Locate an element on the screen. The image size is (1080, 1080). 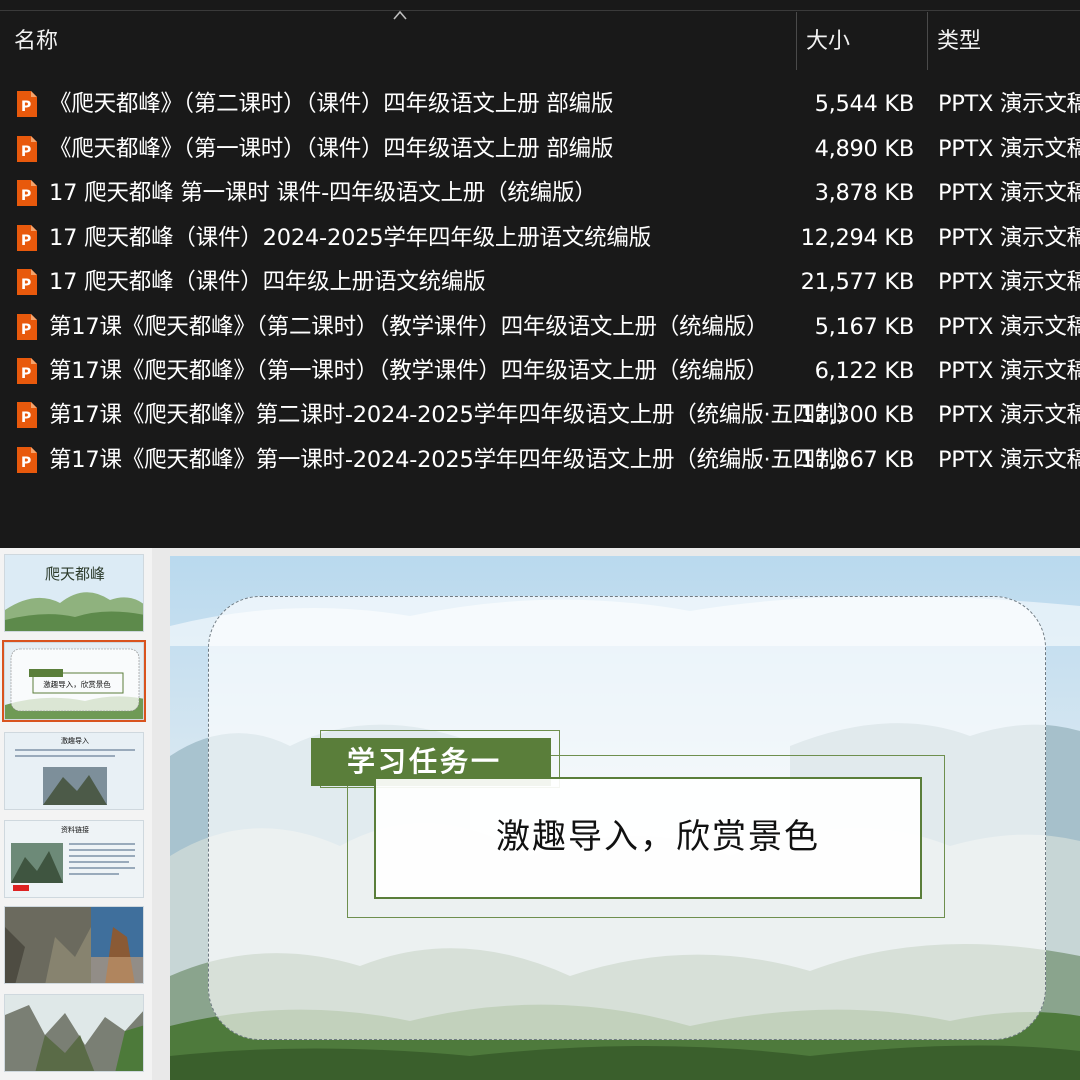
slide-thumbnail: 爬天都峰 is located at coordinates (74, 593).